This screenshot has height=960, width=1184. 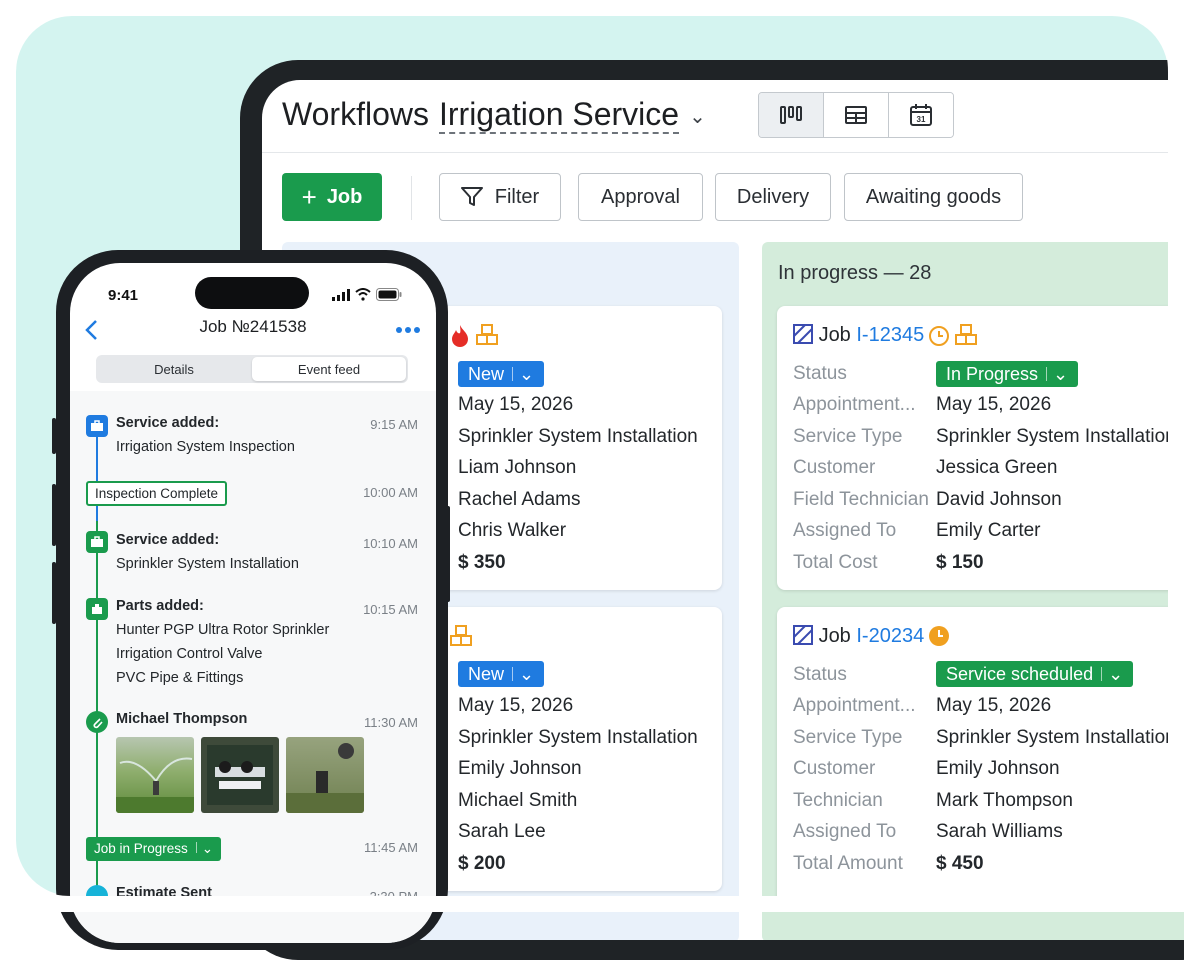 I want to click on calendar-icon: 31, so click(x=921, y=115).